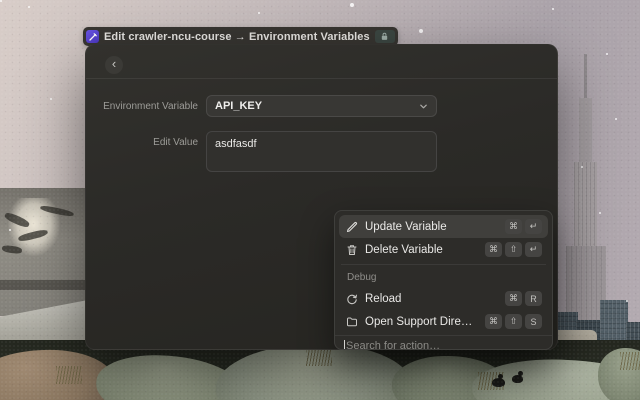 The height and width of the screenshot is (400, 640). What do you see at coordinates (92, 36) in the screenshot?
I see `extension-icon` at bounding box center [92, 36].